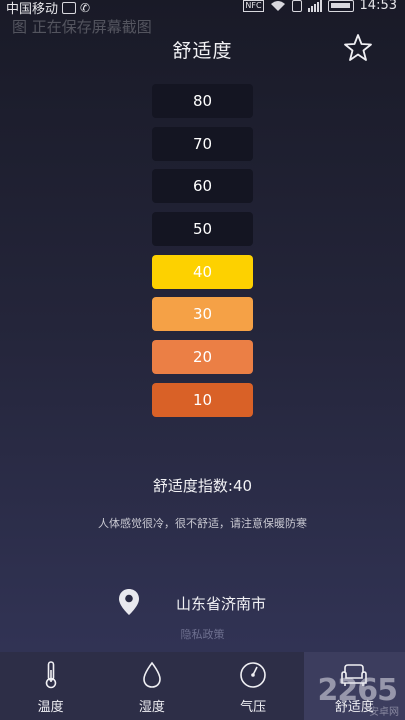 Image resolution: width=405 pixels, height=720 pixels. Describe the element at coordinates (202, 271) in the screenshot. I see `level-40: 40` at that location.